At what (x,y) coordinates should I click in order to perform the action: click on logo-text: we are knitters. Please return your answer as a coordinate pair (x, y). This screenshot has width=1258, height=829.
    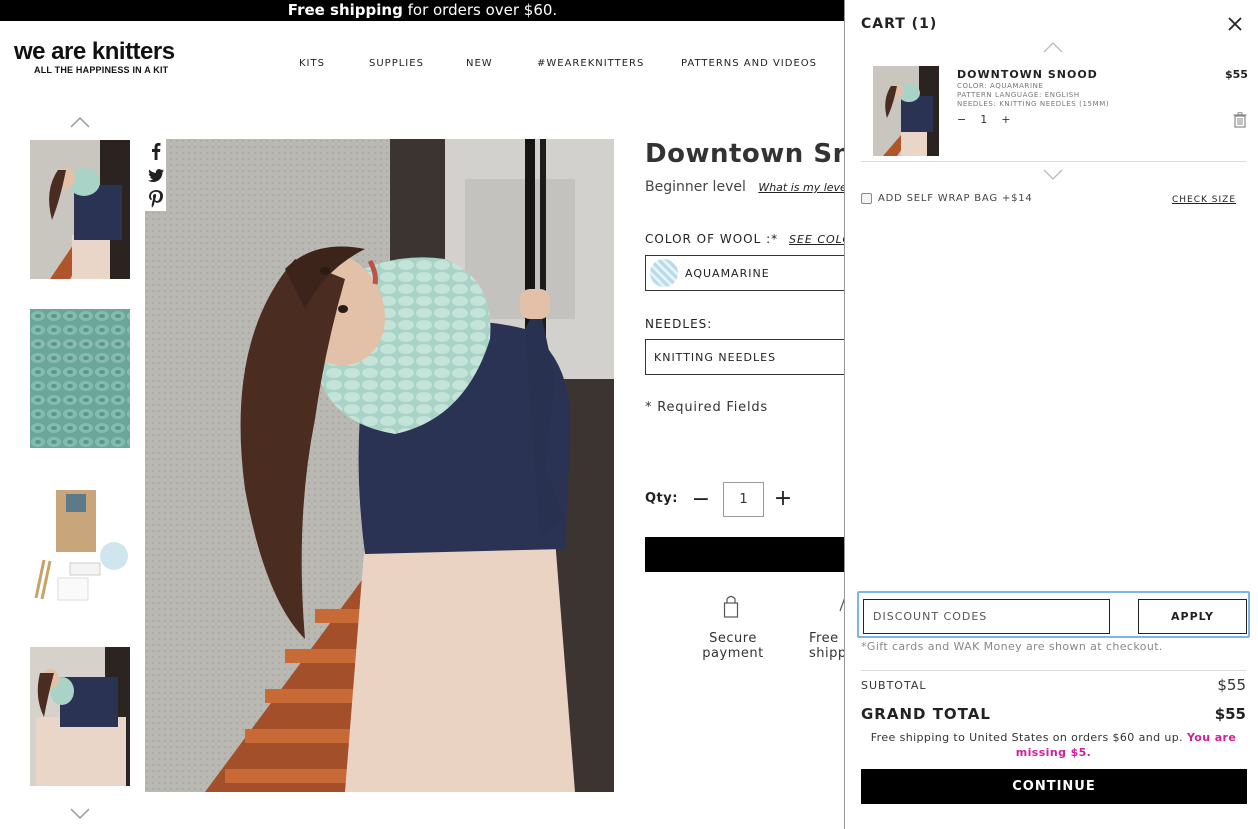
    Looking at the image, I should click on (94, 51).